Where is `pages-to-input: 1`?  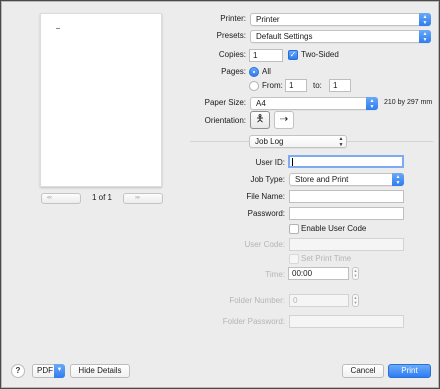
pages-to-input: 1 is located at coordinates (340, 85).